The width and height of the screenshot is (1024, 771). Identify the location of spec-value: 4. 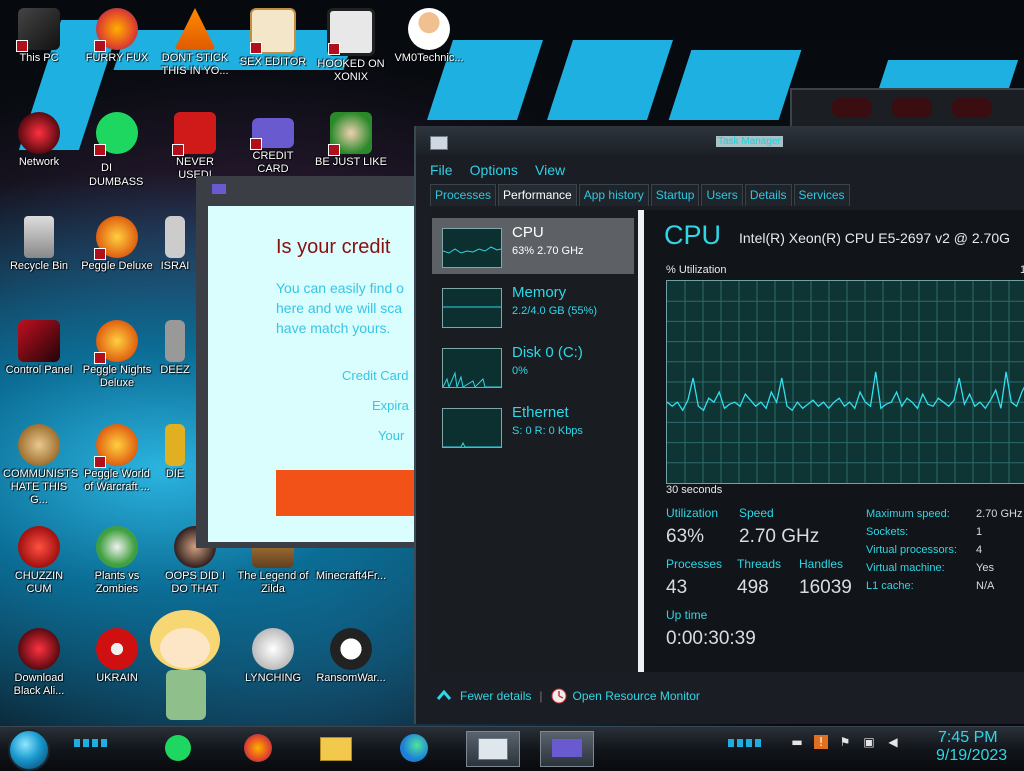
(979, 550).